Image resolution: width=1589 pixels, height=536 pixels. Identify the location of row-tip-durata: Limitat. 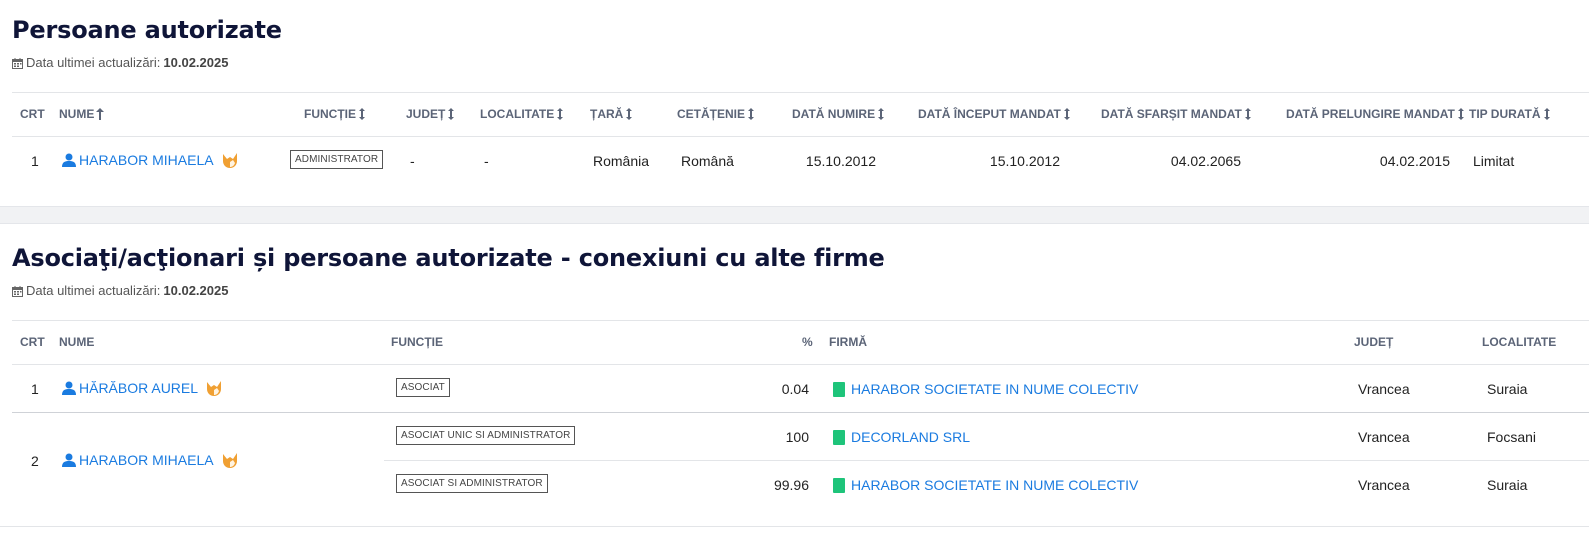
(1494, 161).